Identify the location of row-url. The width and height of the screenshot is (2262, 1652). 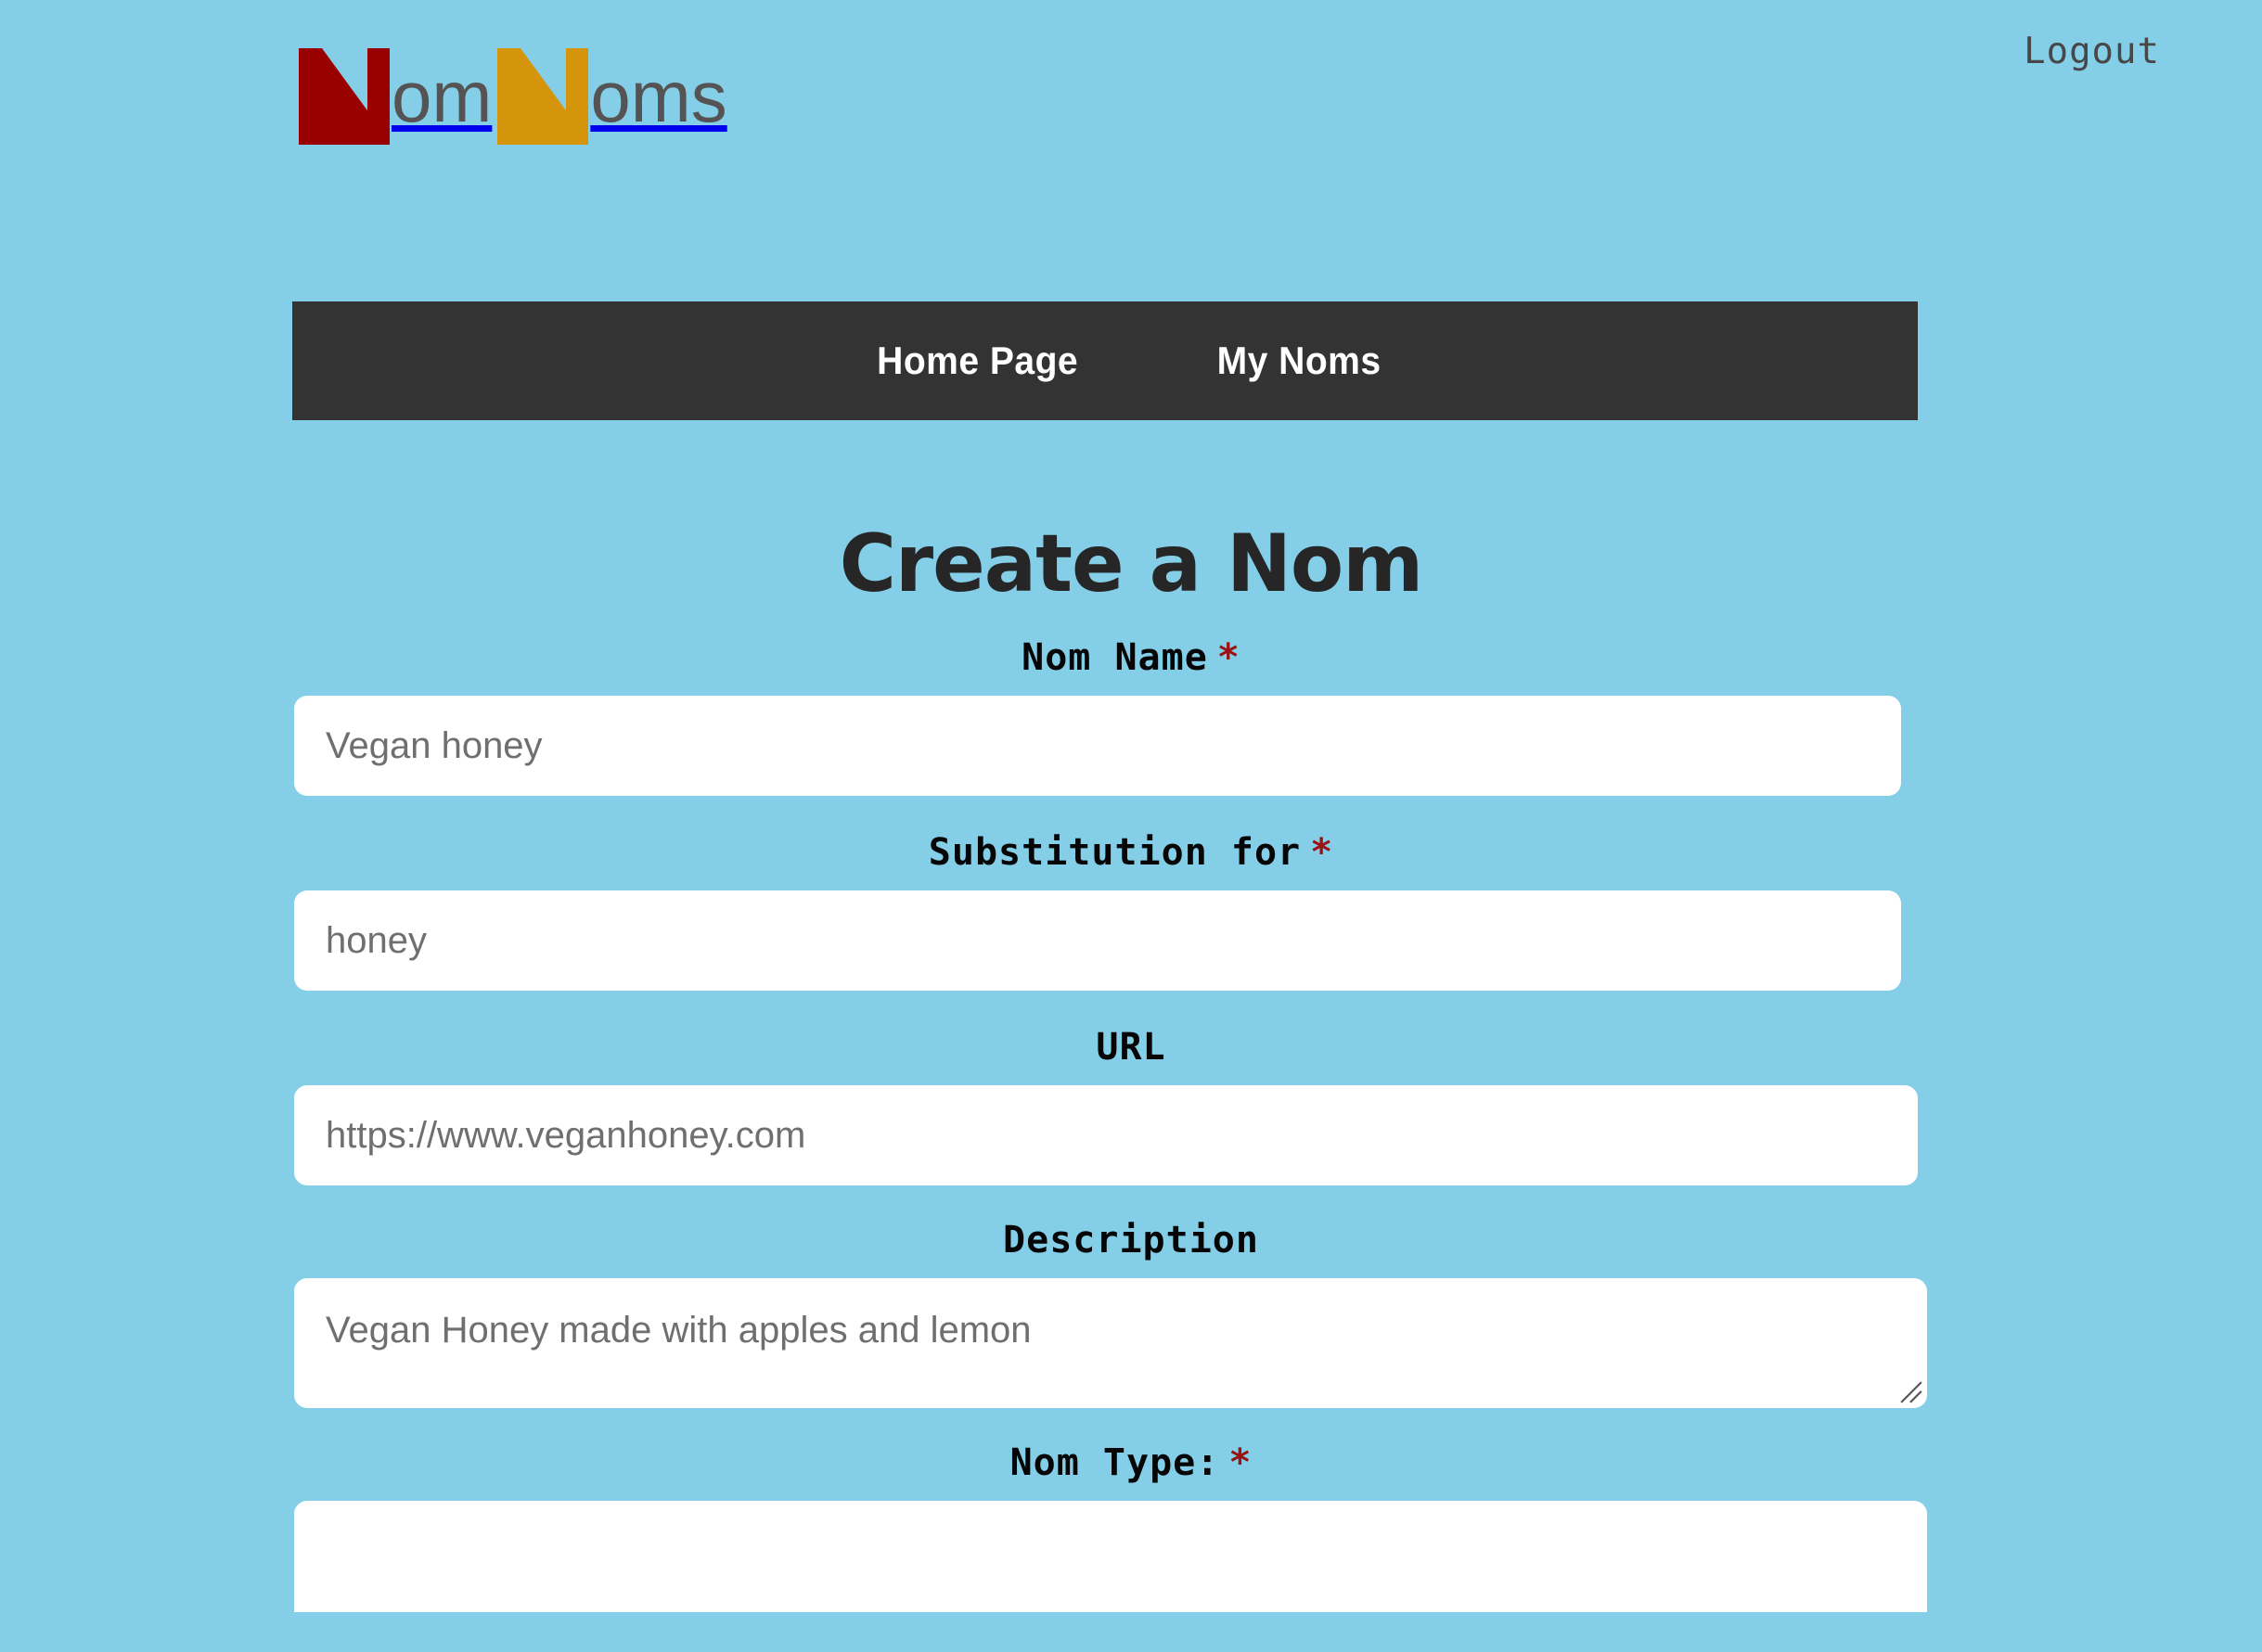
(1131, 1135).